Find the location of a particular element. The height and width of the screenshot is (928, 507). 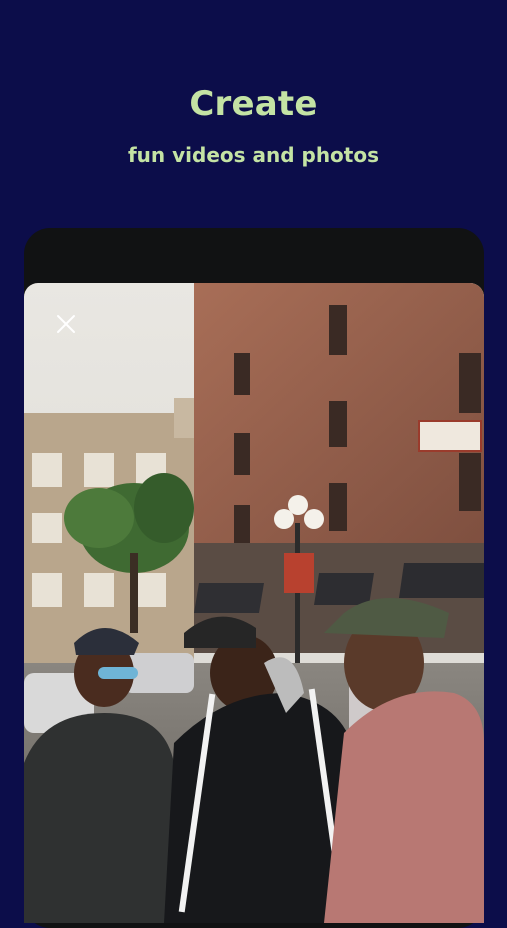

close-button is located at coordinates (66, 324).